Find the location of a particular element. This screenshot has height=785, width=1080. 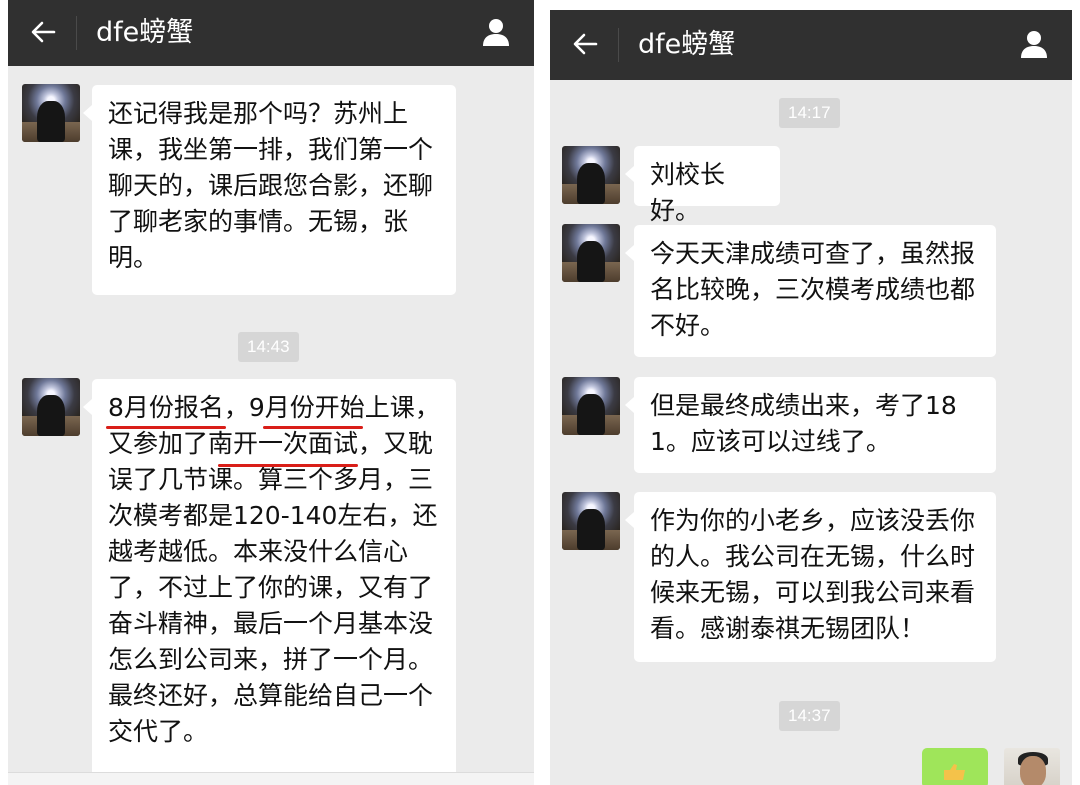

self-message-bubble is located at coordinates (955, 766).